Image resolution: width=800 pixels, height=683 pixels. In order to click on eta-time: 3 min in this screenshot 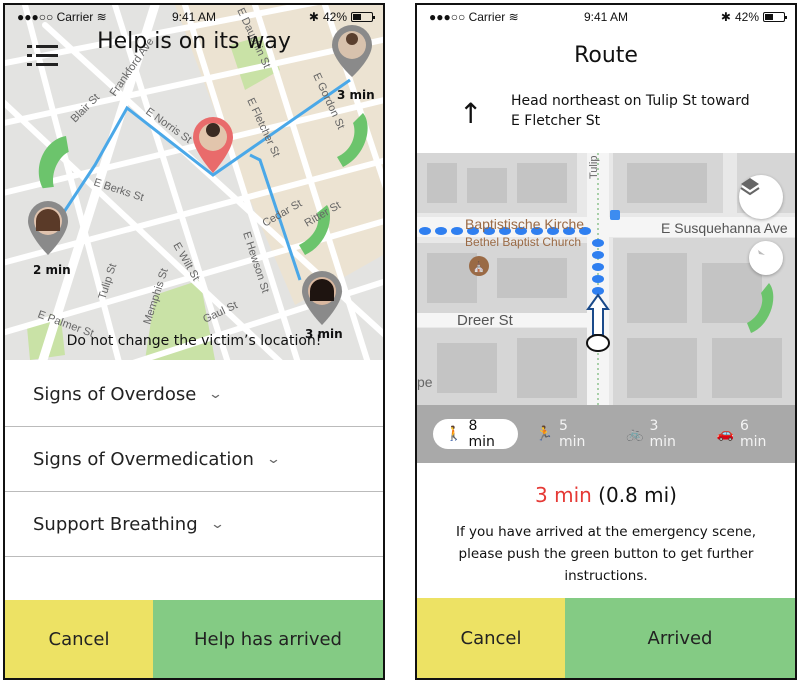, I will do `click(563, 495)`.